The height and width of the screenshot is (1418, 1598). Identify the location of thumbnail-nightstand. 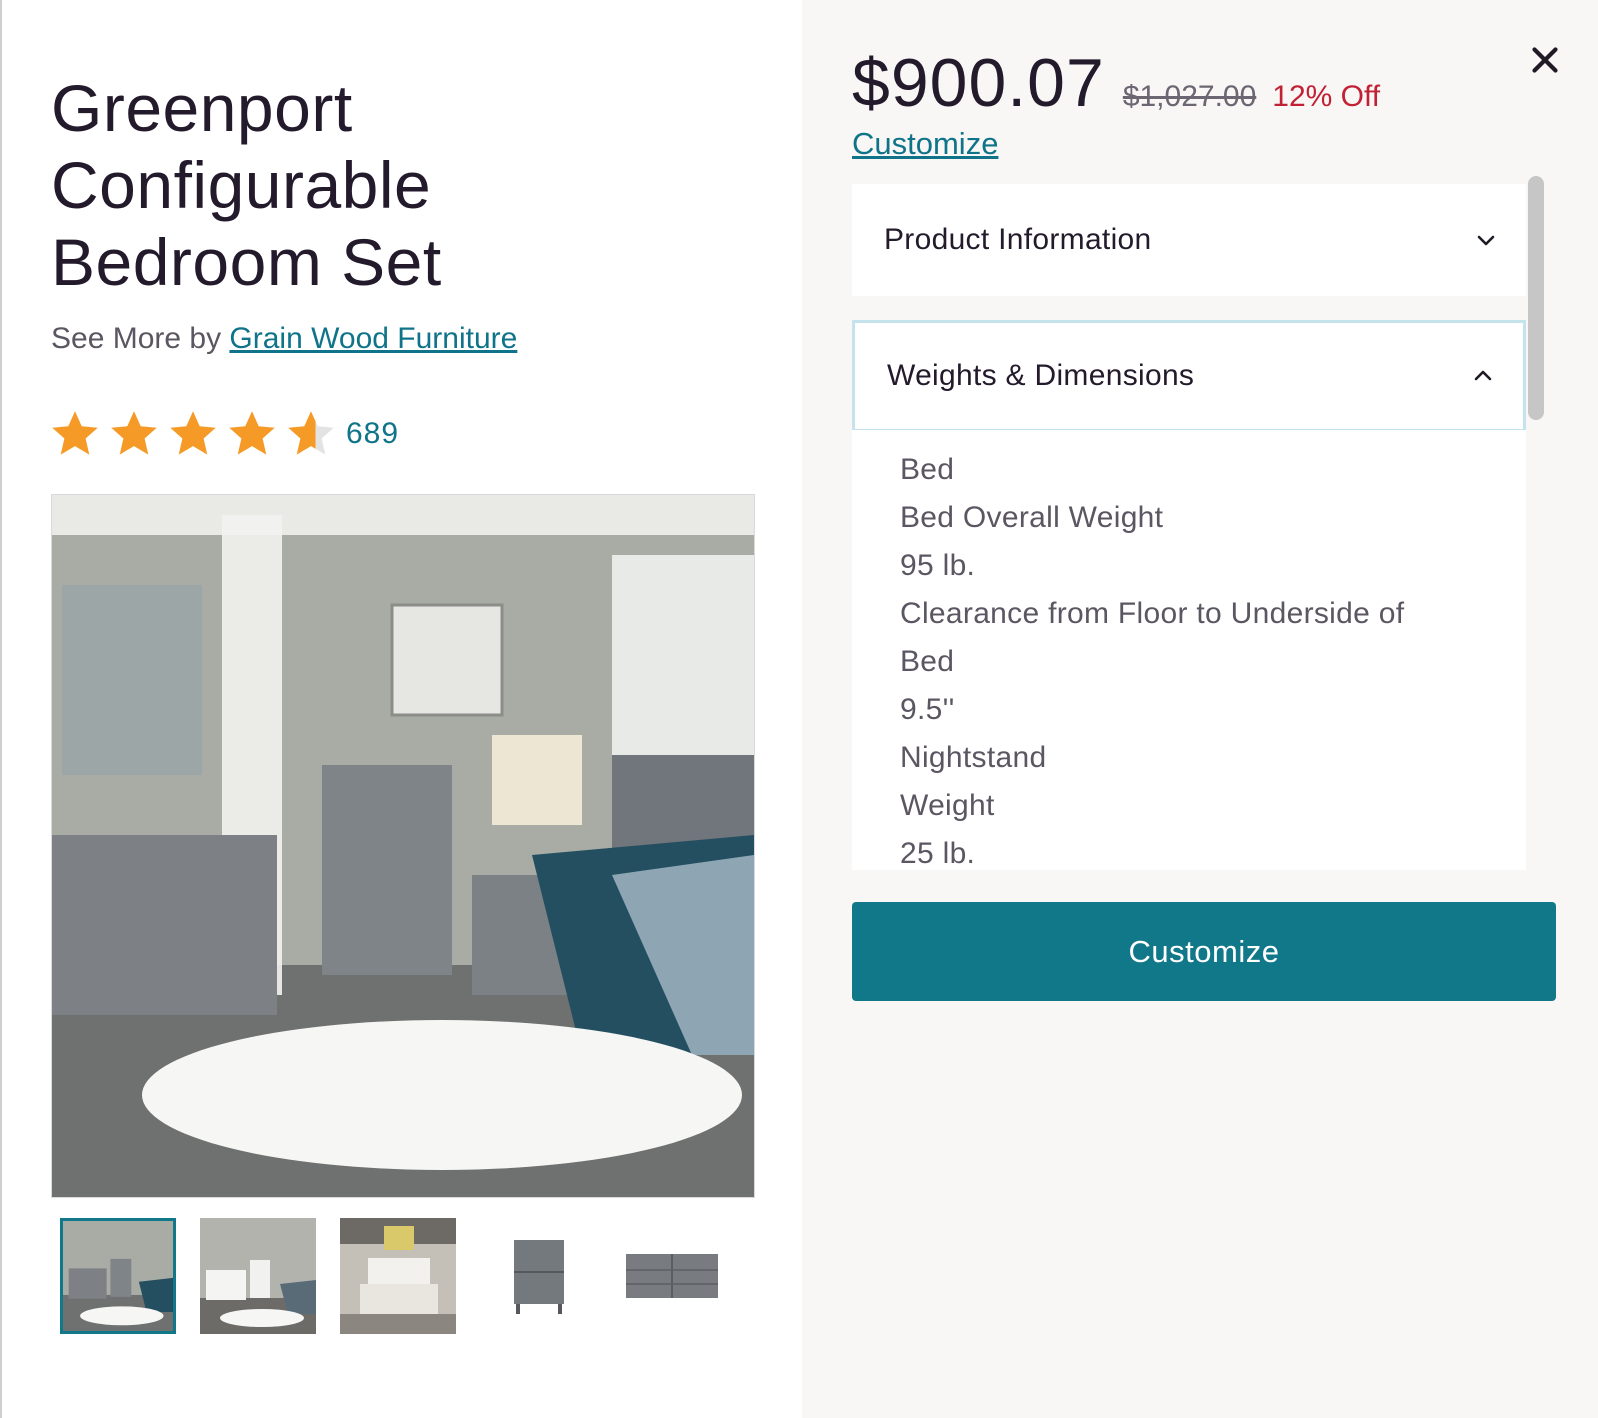
(538, 1276).